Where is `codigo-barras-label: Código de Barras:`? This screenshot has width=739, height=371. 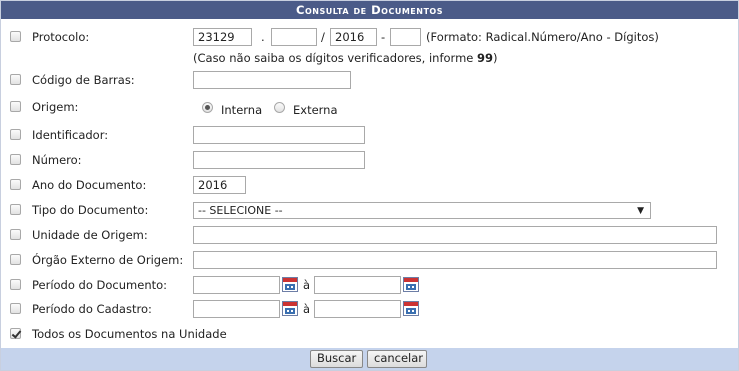
codigo-barras-label: Código de Barras: is located at coordinates (83, 80).